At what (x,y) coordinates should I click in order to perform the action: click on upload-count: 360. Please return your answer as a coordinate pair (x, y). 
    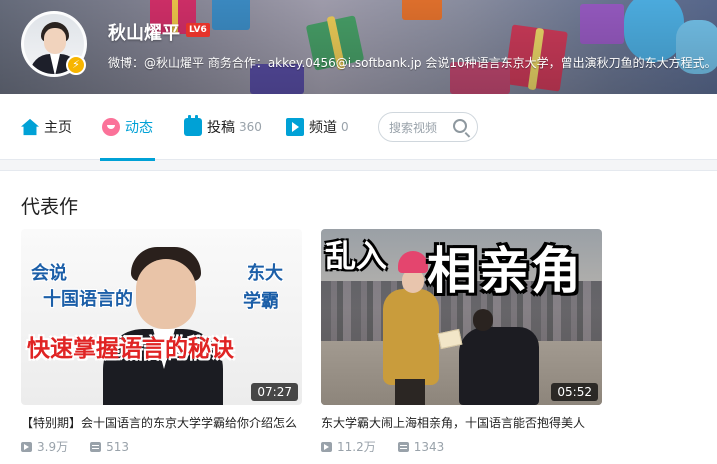
    Looking at the image, I should click on (250, 127).